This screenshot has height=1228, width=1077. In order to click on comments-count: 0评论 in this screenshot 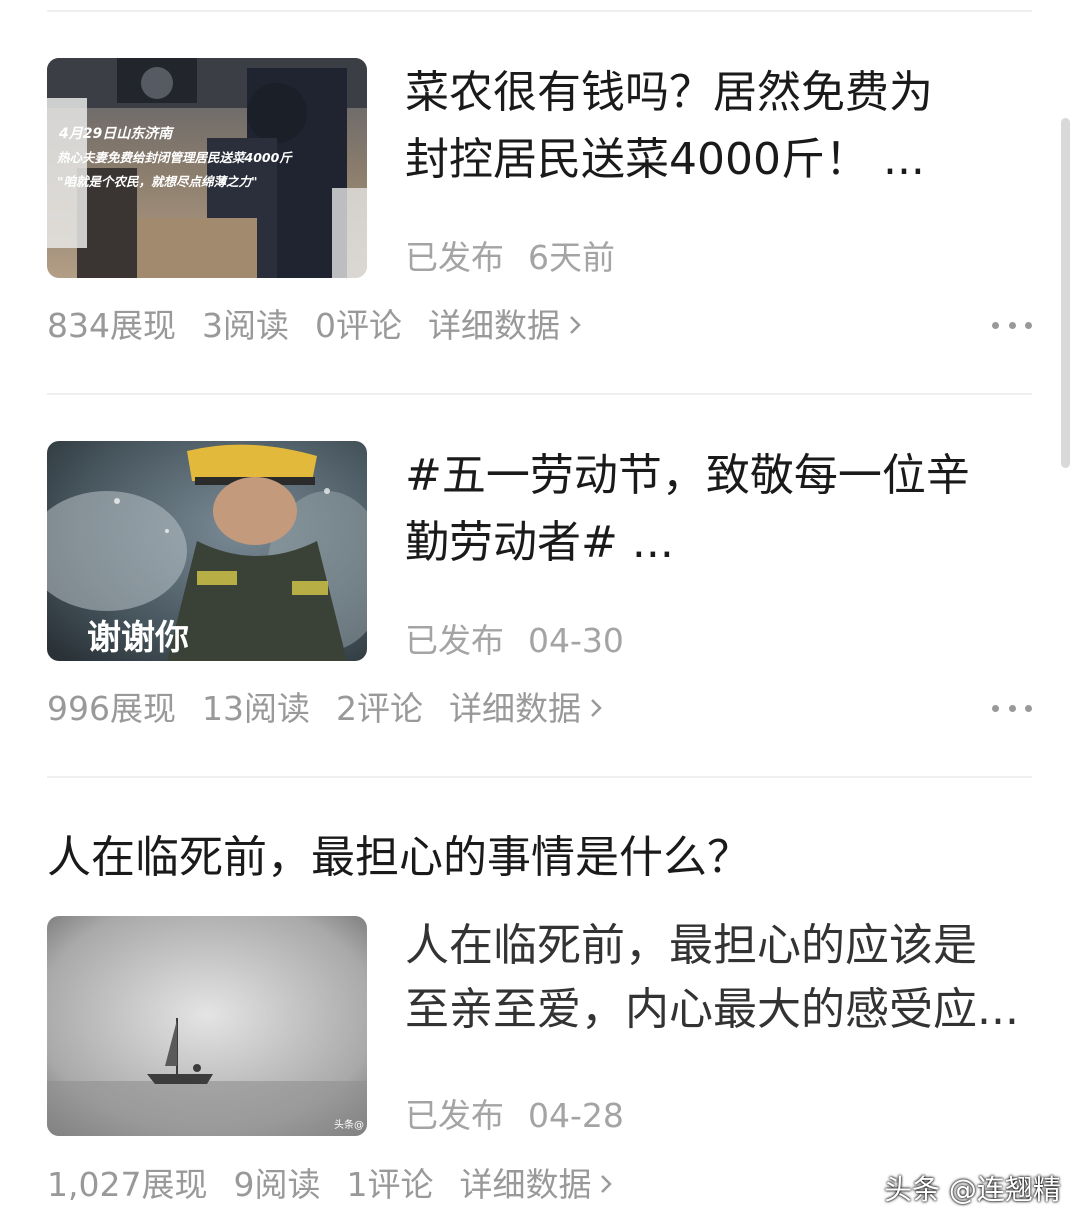, I will do `click(358, 325)`.